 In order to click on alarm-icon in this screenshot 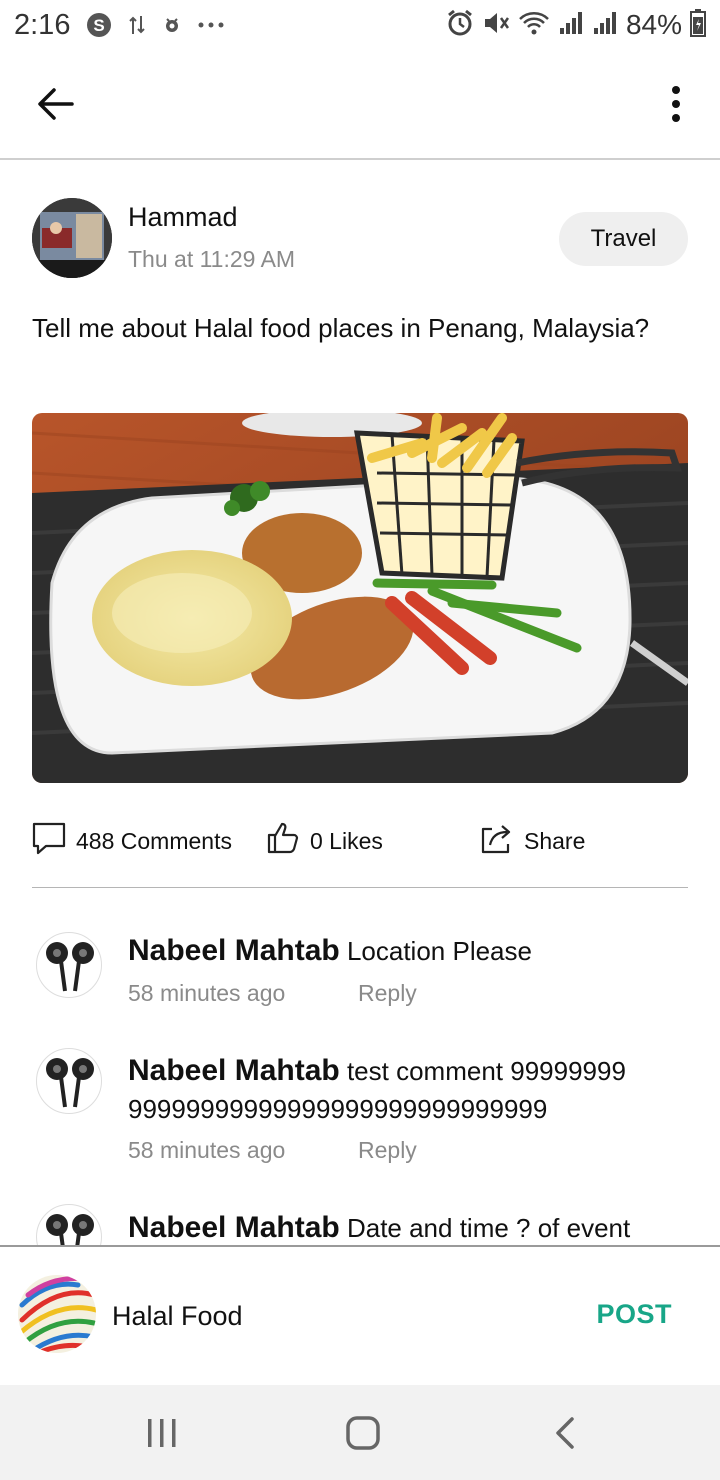, I will do `click(460, 25)`.